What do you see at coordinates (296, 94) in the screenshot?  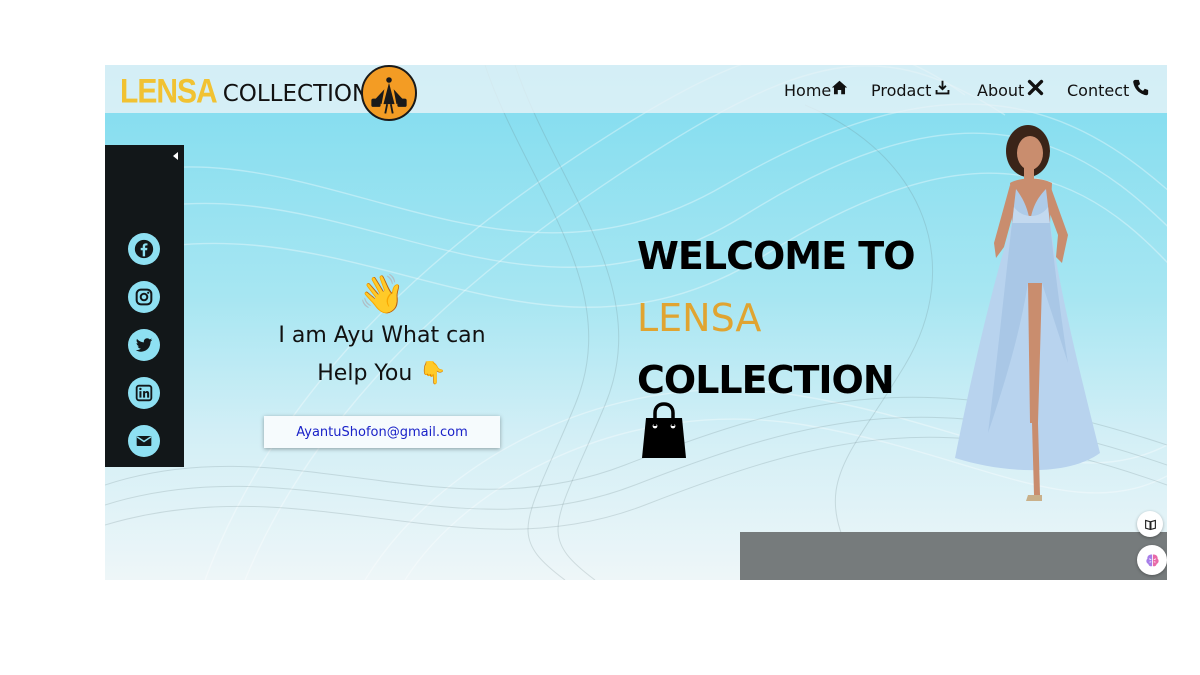 I see `brand-name: COLLECTION` at bounding box center [296, 94].